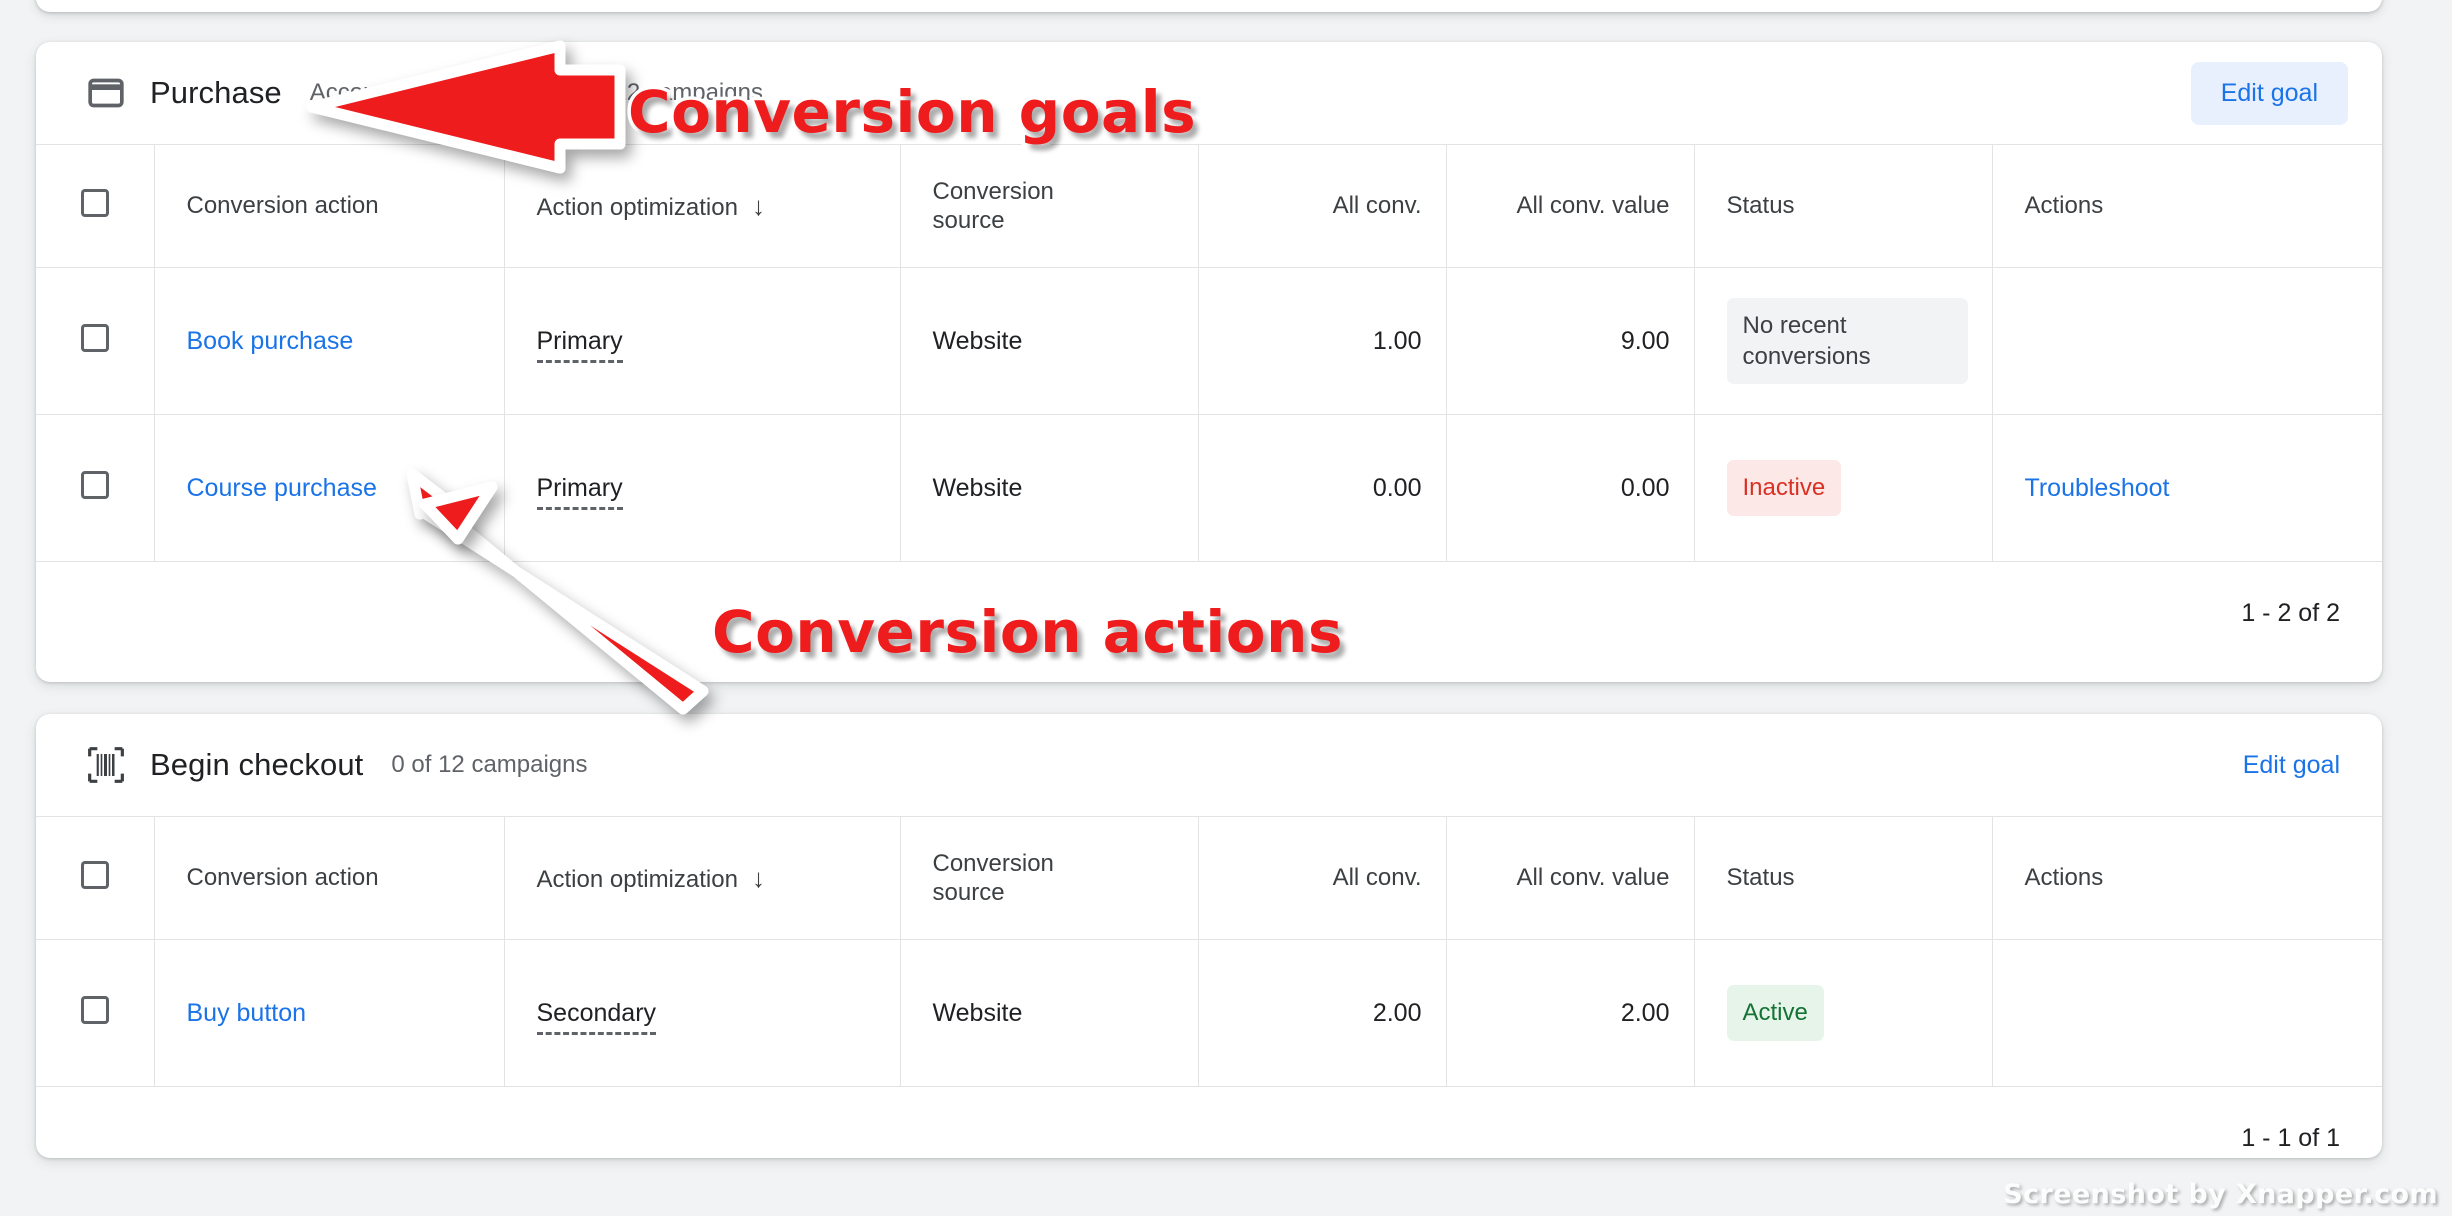  I want to click on cell-all-conv-value: 0.00, so click(1570, 487).